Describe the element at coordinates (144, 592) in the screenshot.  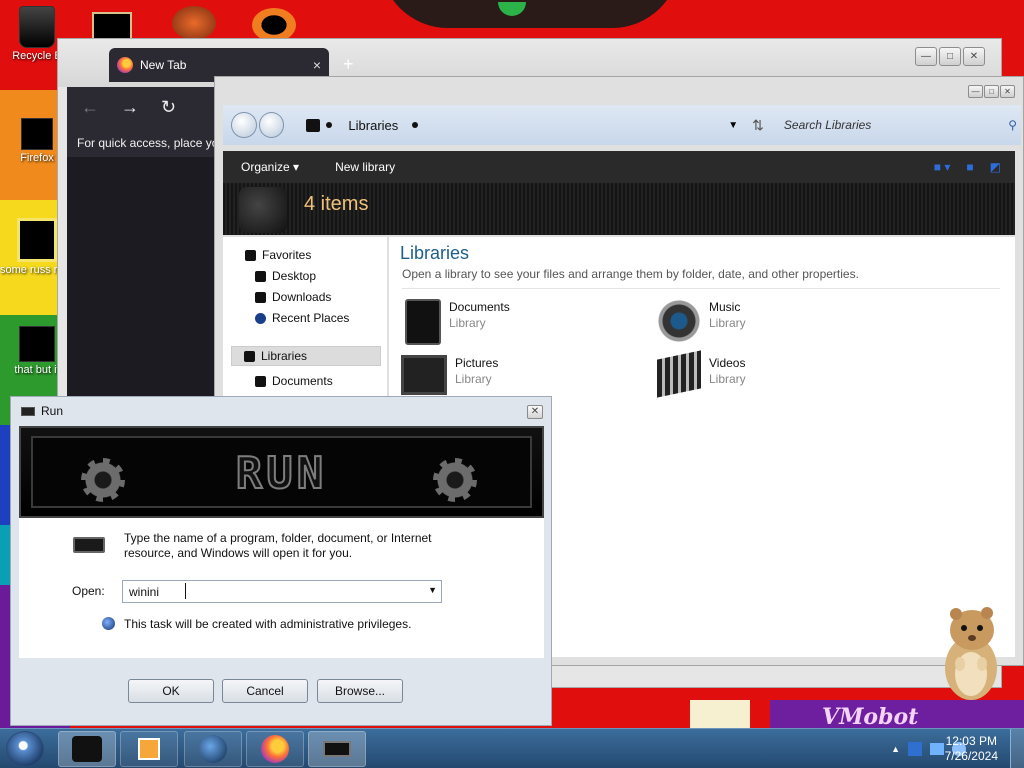
I see `open-input-value: winini` at that location.